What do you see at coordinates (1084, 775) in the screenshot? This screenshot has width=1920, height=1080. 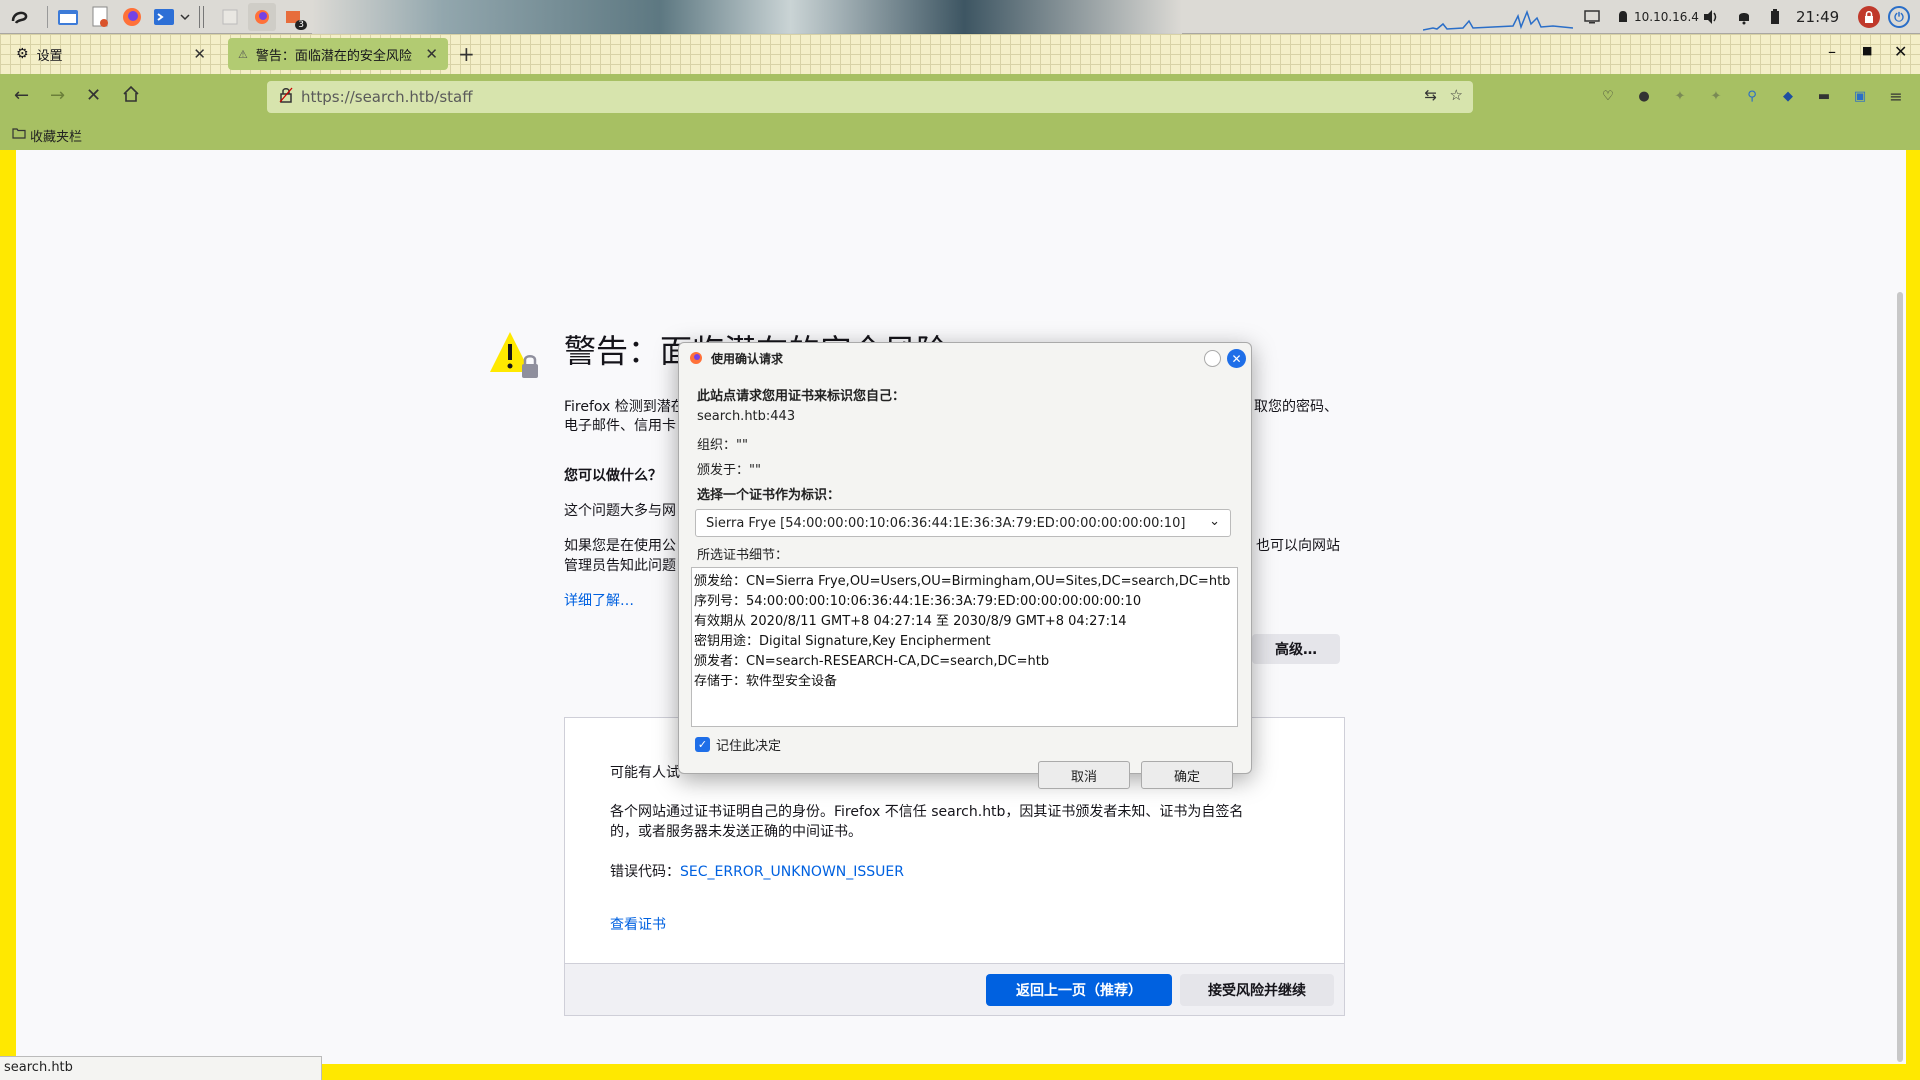 I see `cancel-button: 取消` at bounding box center [1084, 775].